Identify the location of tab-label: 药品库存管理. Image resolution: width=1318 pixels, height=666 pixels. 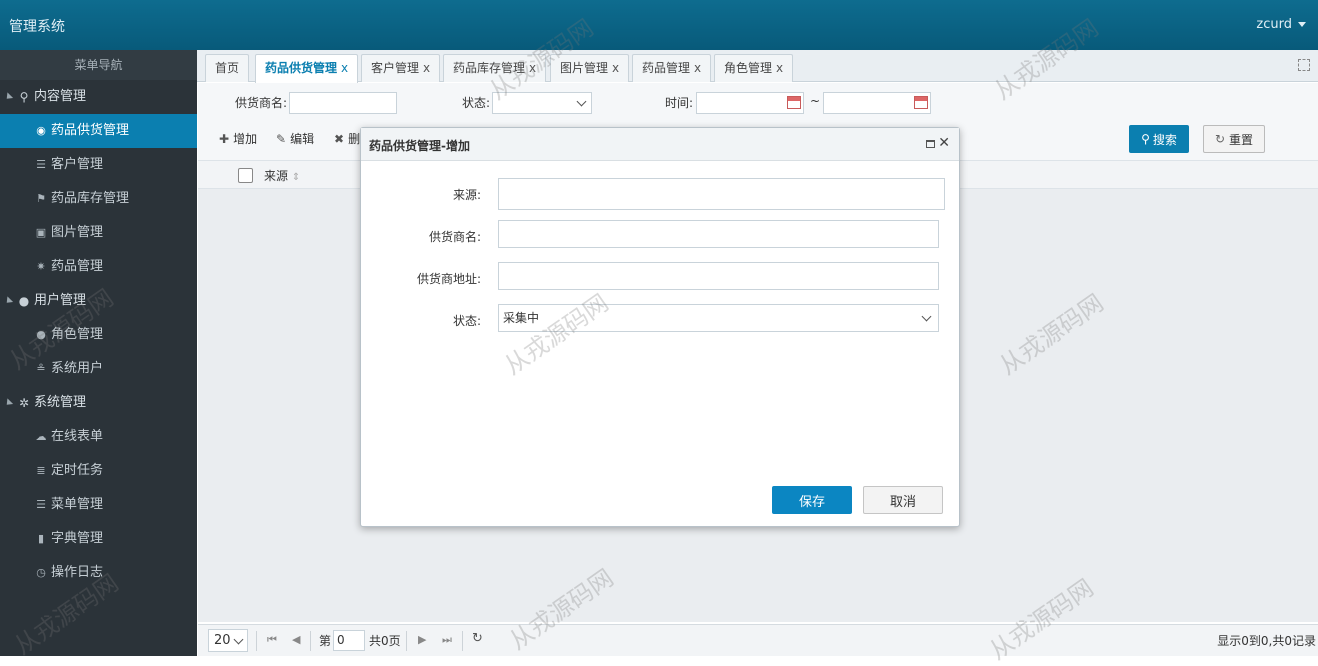
(489, 68).